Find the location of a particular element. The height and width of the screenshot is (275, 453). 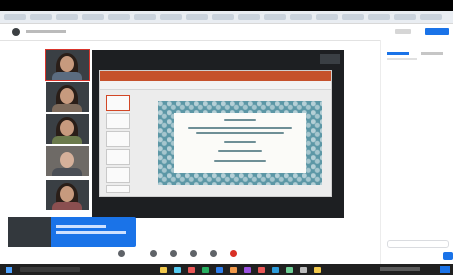

meeting-controls is located at coordinates (195, 255).